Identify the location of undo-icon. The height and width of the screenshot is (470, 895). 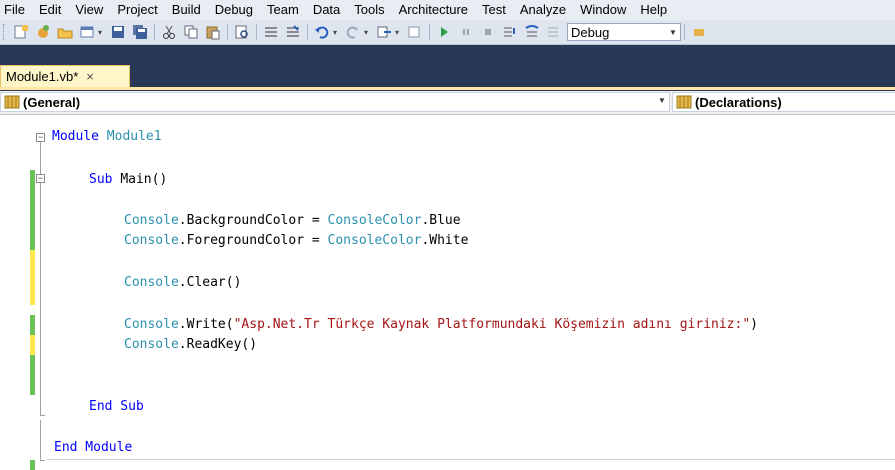
(322, 32).